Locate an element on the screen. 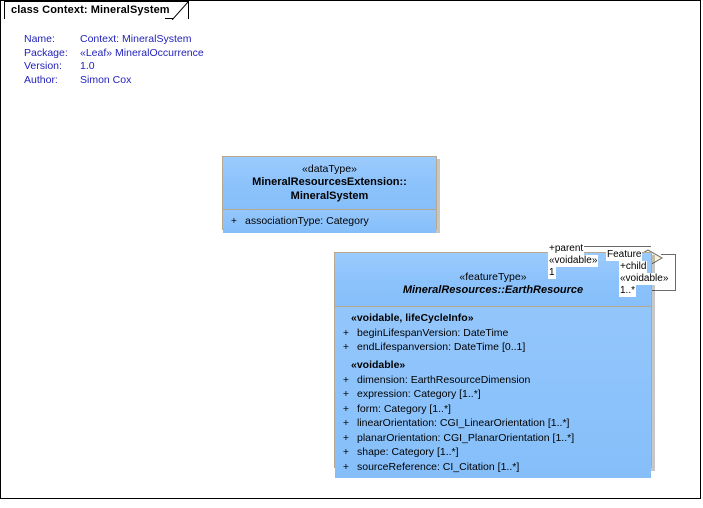 The width and height of the screenshot is (703, 508). metadata-value-package: «Leaf» MineralOccurrence is located at coordinates (142, 52).